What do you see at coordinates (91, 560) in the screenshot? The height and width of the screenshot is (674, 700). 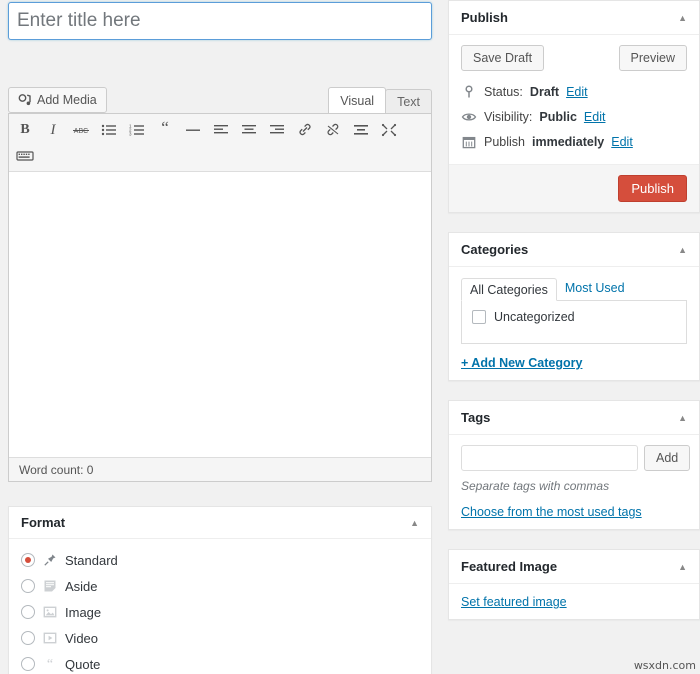 I see `format-label-standard: Standard` at bounding box center [91, 560].